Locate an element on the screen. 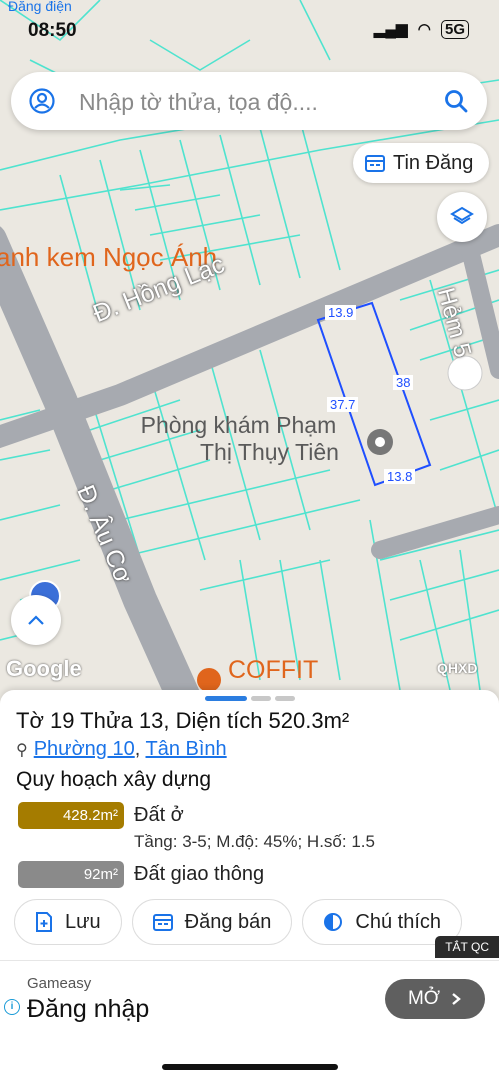 The width and height of the screenshot is (499, 1080). back-app-label: Đăng điện is located at coordinates (40, 7).